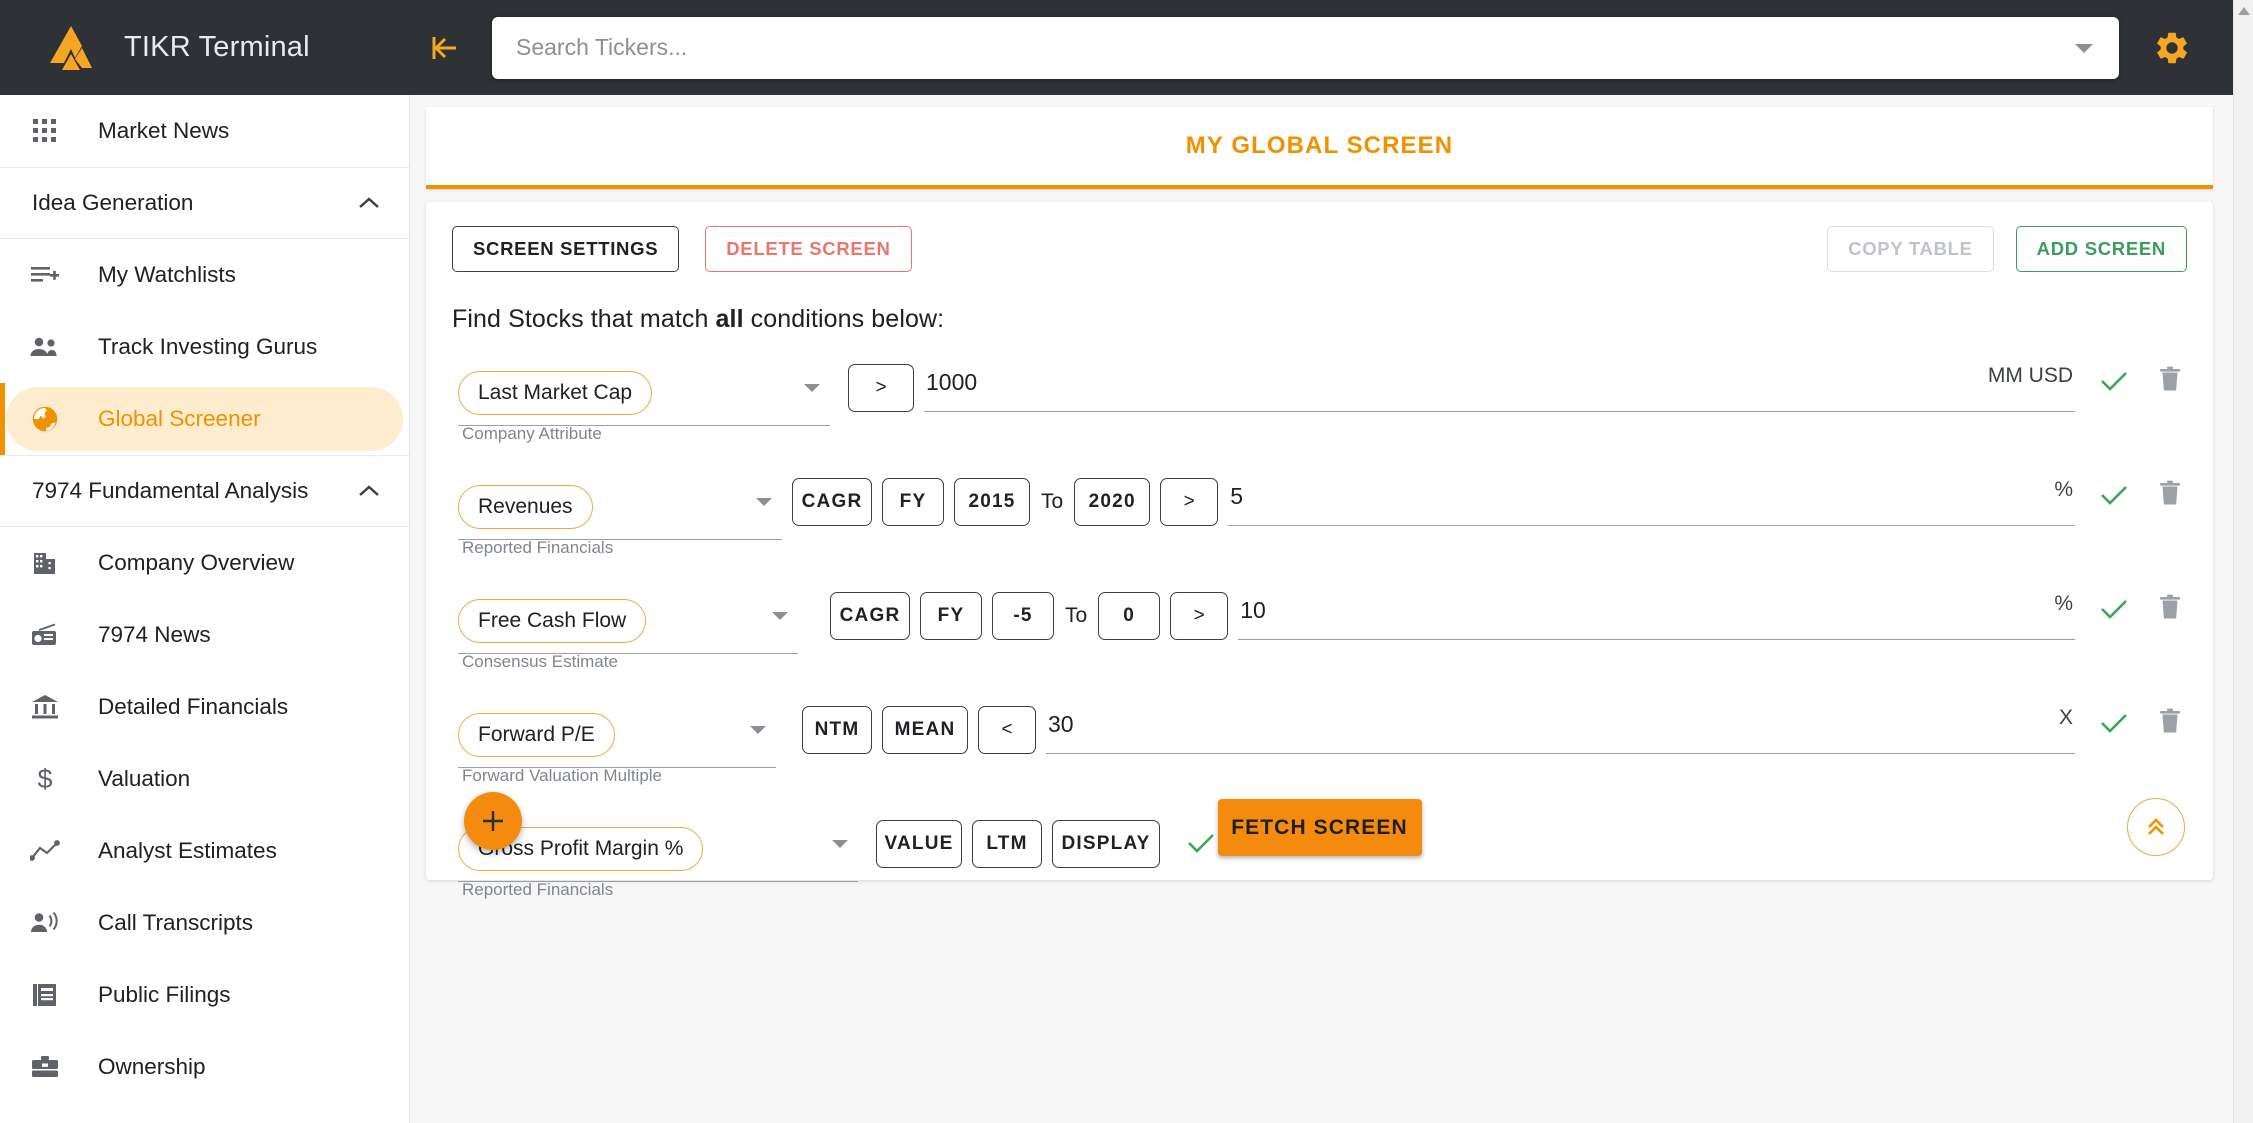  I want to click on estimate-type-button: MEAN, so click(925, 730).